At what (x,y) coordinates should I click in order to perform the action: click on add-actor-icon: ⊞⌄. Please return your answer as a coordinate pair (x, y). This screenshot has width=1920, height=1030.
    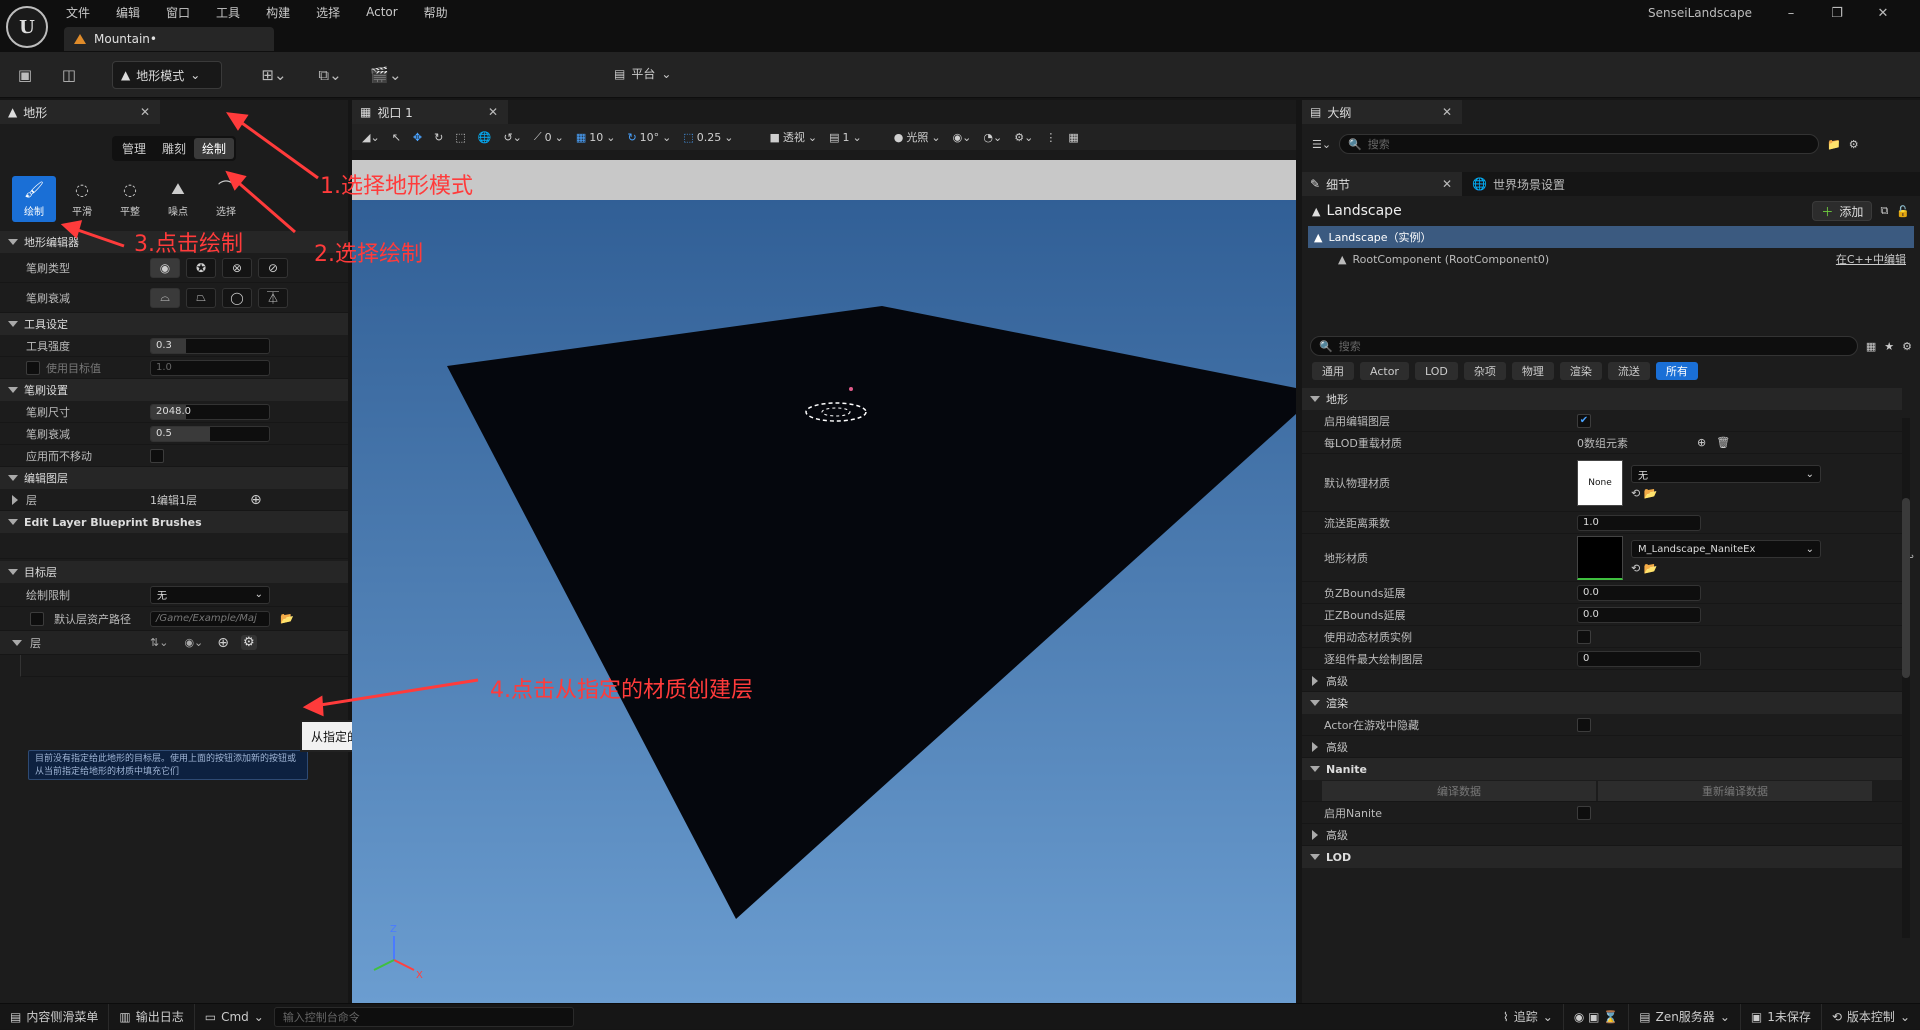
    Looking at the image, I should click on (274, 75).